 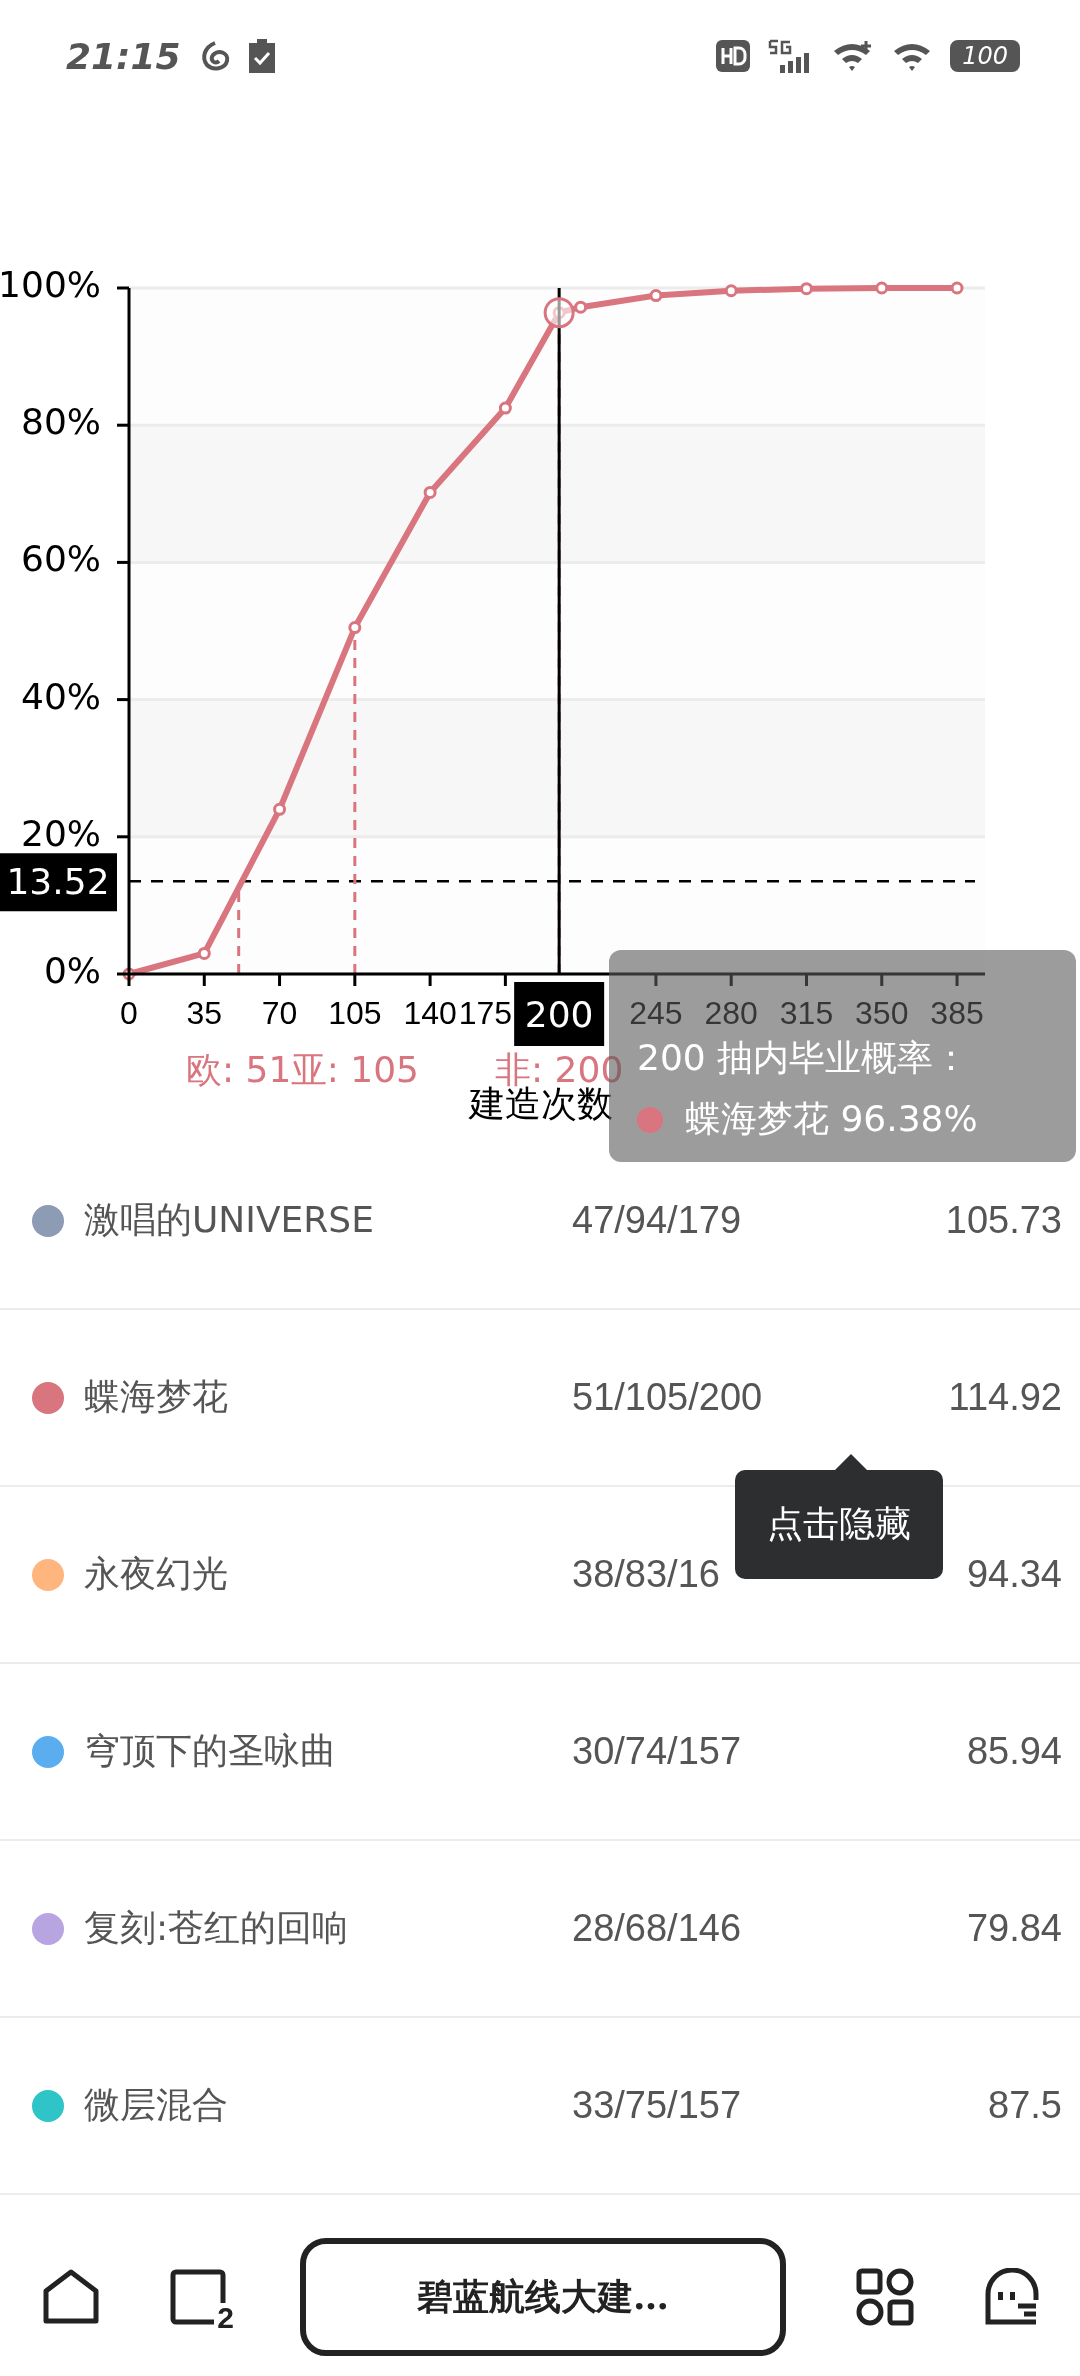 What do you see at coordinates (831, 1119) in the screenshot?
I see `tooltip-value: 蝶海梦花 96.38%` at bounding box center [831, 1119].